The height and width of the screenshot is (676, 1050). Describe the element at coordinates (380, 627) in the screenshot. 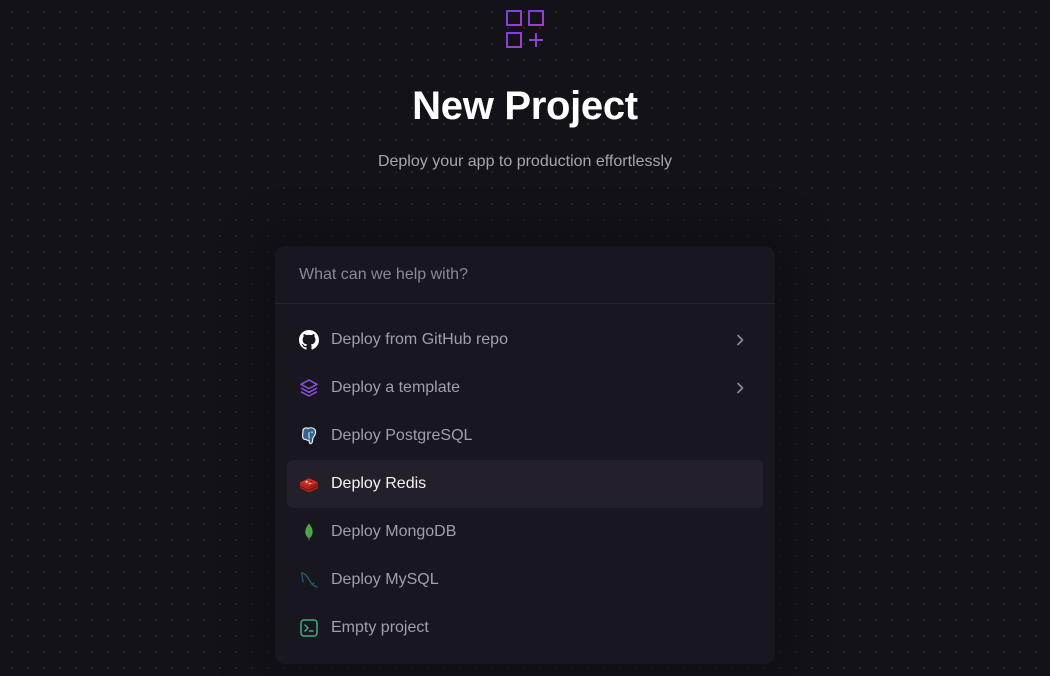

I see `option-label: Empty project` at that location.